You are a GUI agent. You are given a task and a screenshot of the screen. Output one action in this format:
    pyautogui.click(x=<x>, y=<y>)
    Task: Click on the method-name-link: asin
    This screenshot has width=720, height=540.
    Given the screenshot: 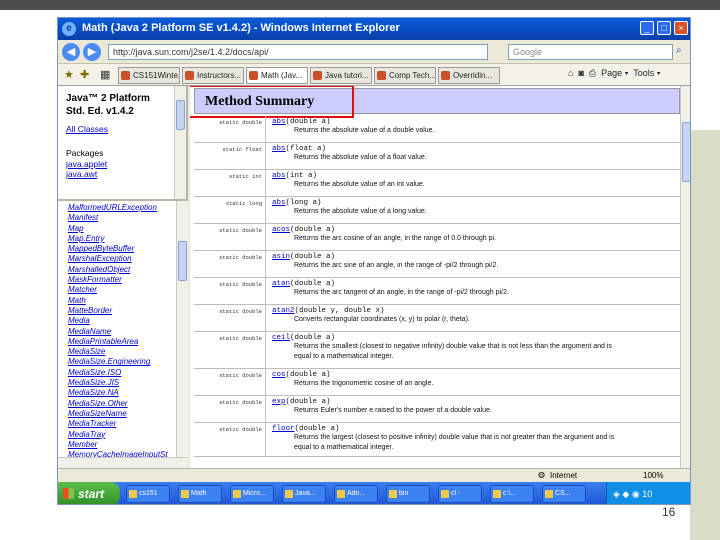 What is the action you would take?
    pyautogui.click(x=281, y=257)
    